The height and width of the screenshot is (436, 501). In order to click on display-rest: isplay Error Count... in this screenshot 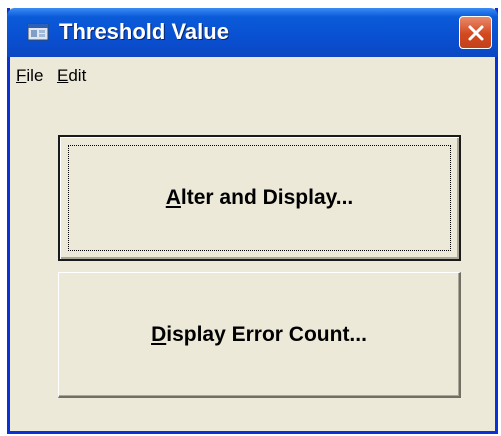, I will do `click(266, 334)`.